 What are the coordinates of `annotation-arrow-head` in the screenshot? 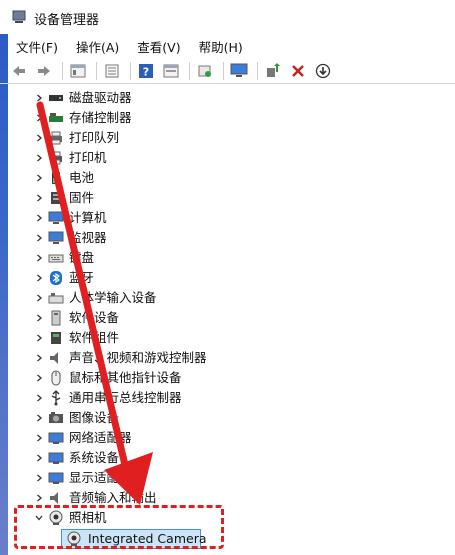 It's located at (128, 478).